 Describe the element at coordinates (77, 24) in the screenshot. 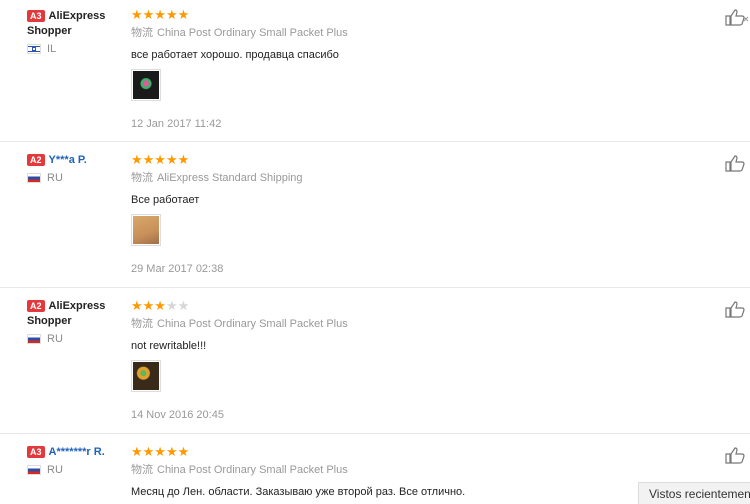

I see `reviewer-name-line: A3 AliExpress Shopper` at that location.